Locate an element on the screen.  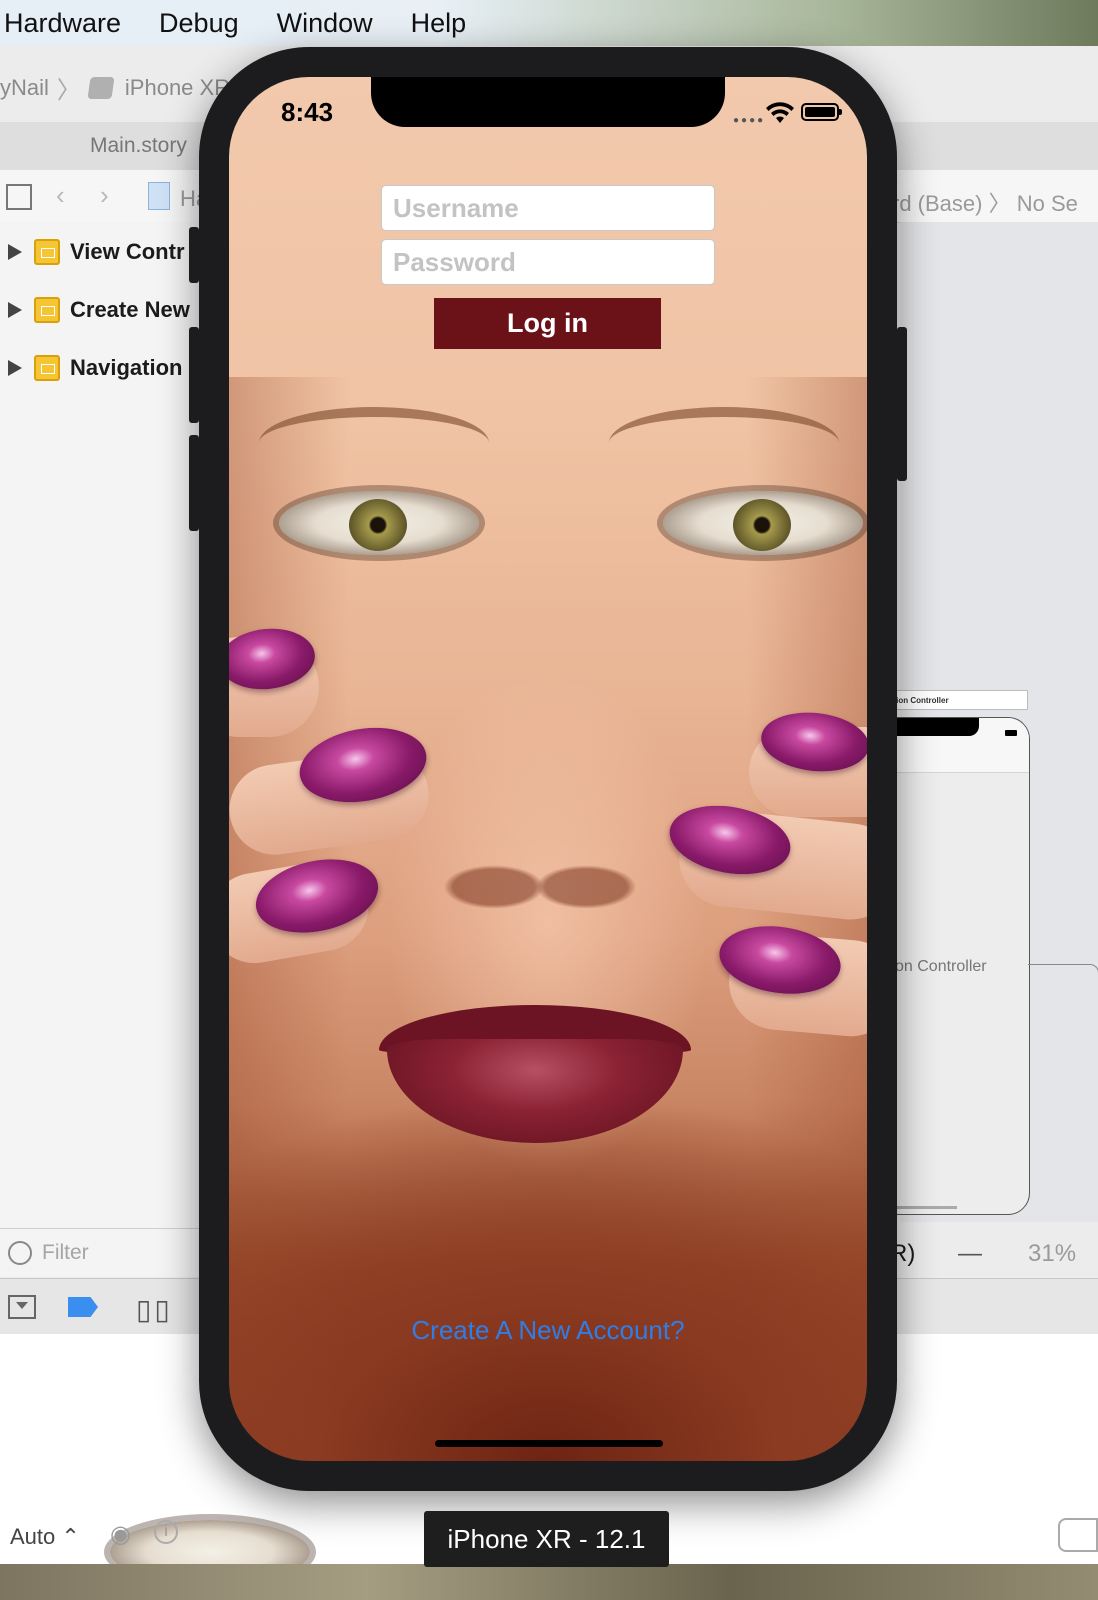
background-eye-right is located at coordinates (763, 523).